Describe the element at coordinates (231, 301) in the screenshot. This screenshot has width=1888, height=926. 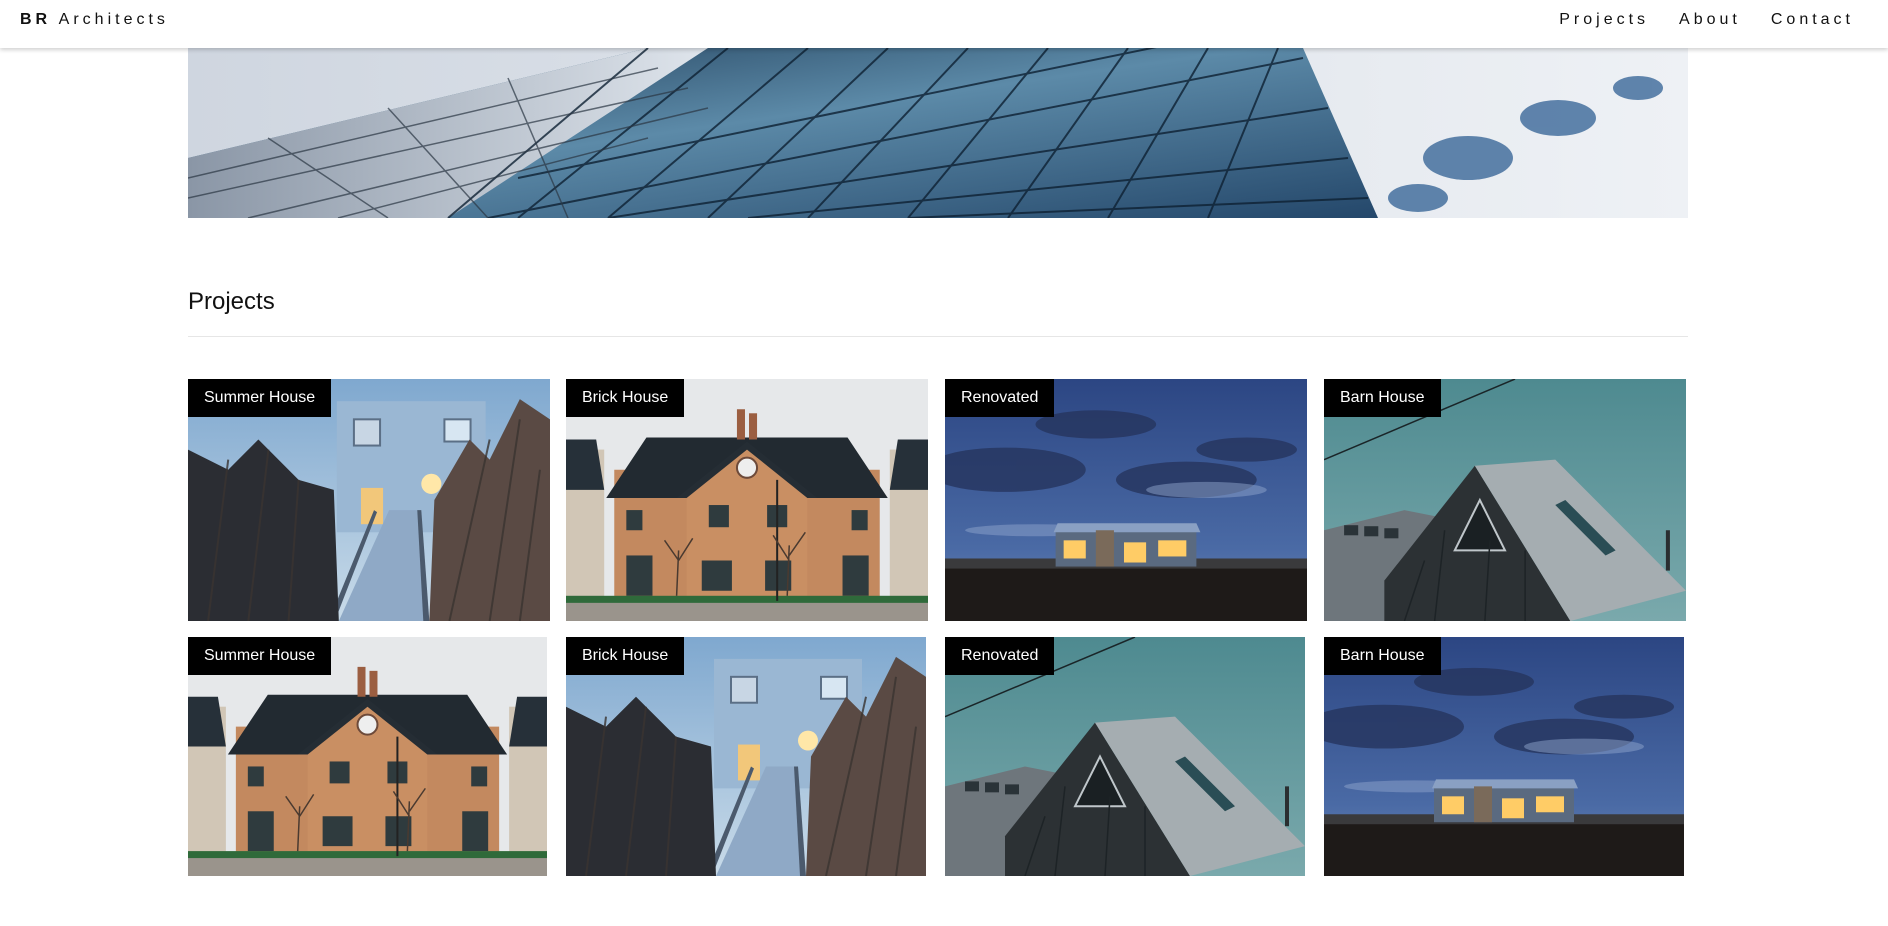
I see `projects-heading: Projects` at that location.